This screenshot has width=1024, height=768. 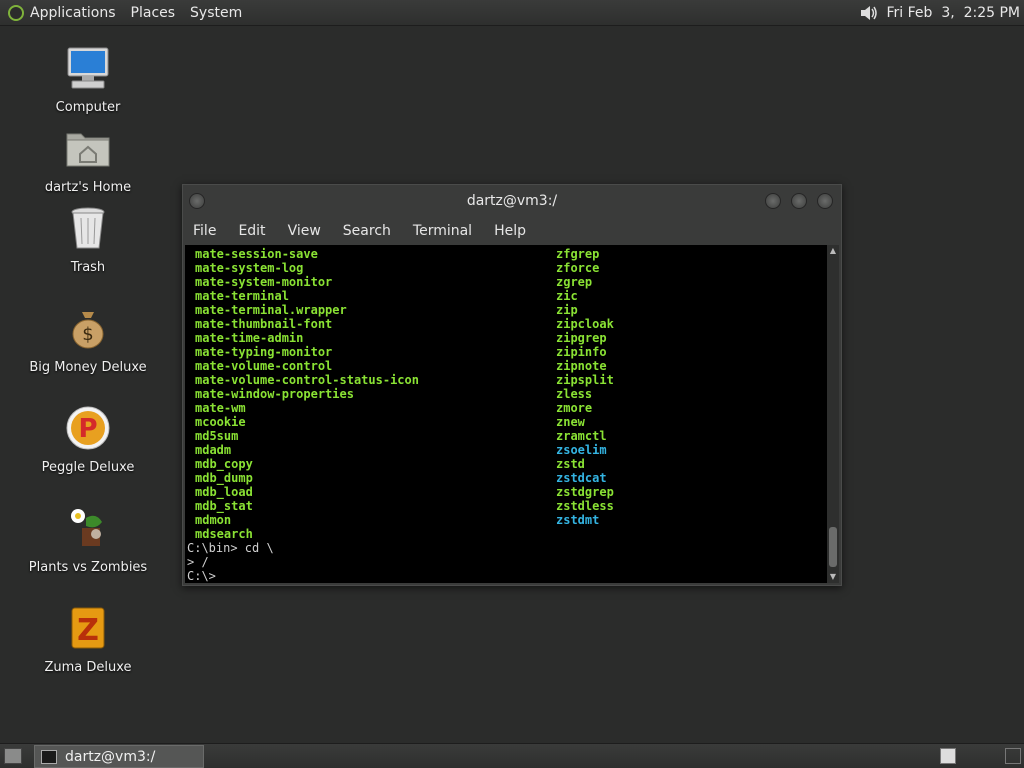 I want to click on desktop-icon-label: Plants vs Zombies, so click(x=88, y=567).